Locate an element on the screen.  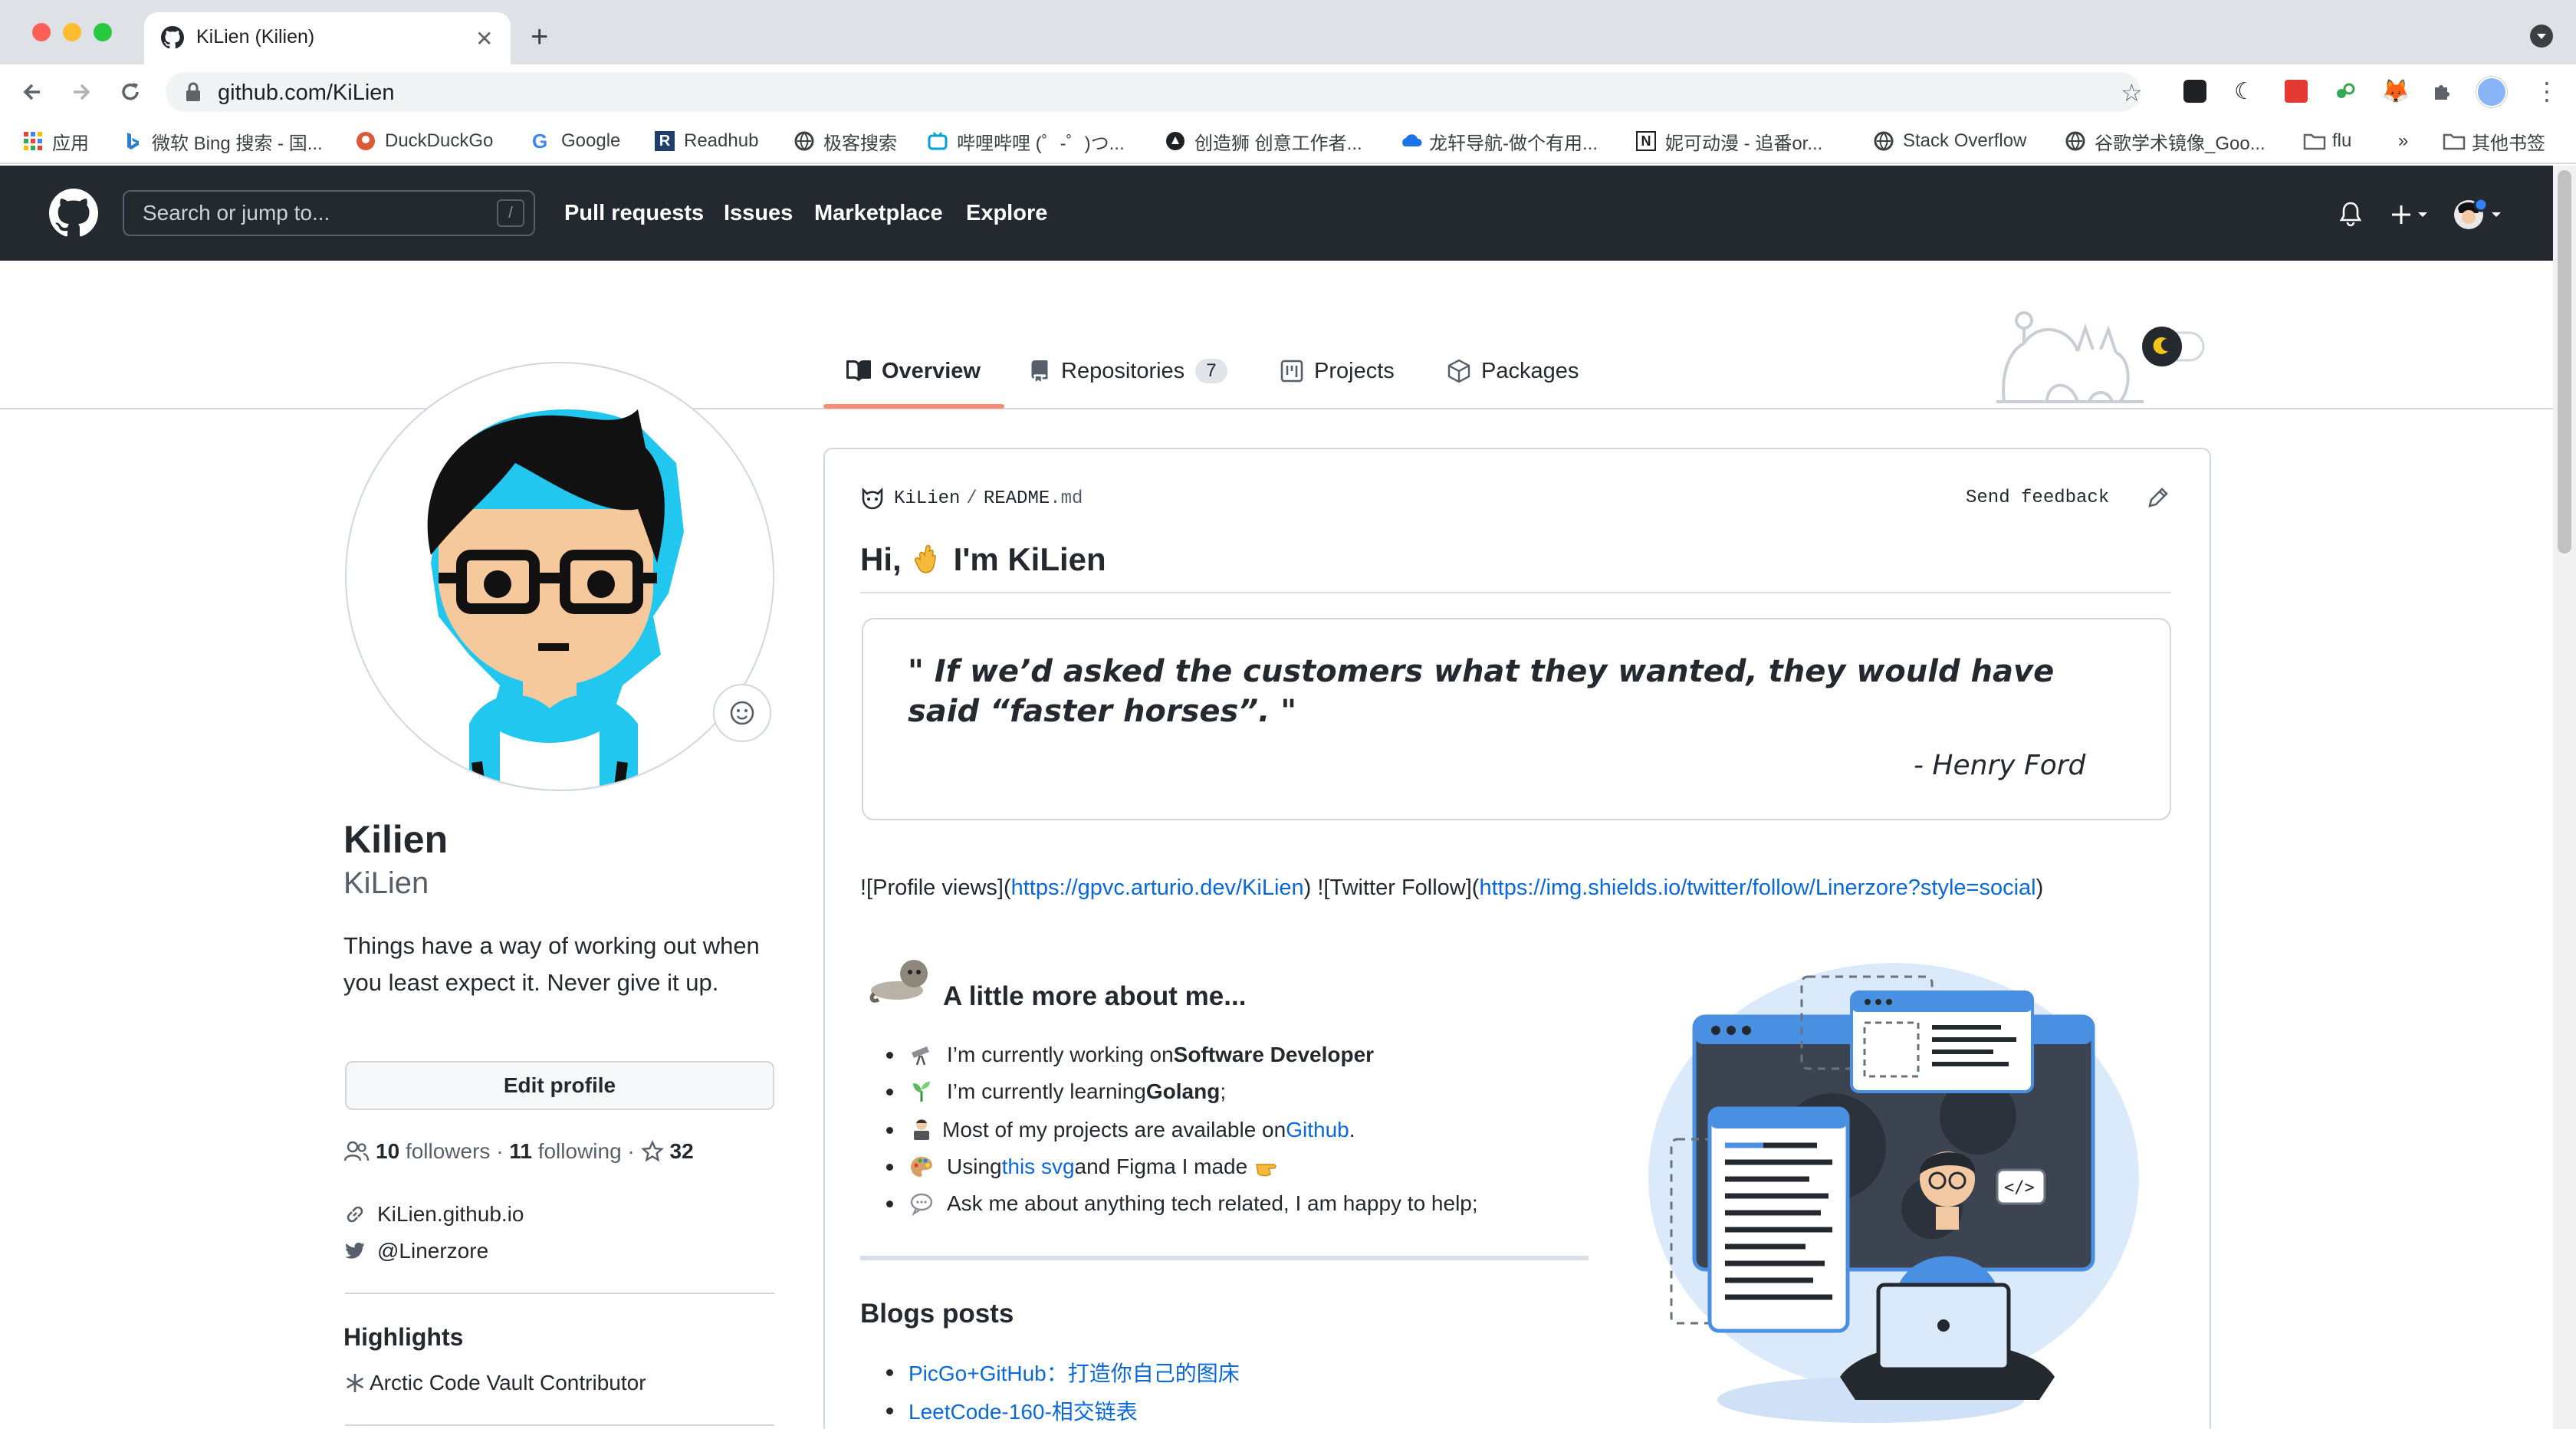
tab-repositories: Repositories 7 is located at coordinates (1128, 371).